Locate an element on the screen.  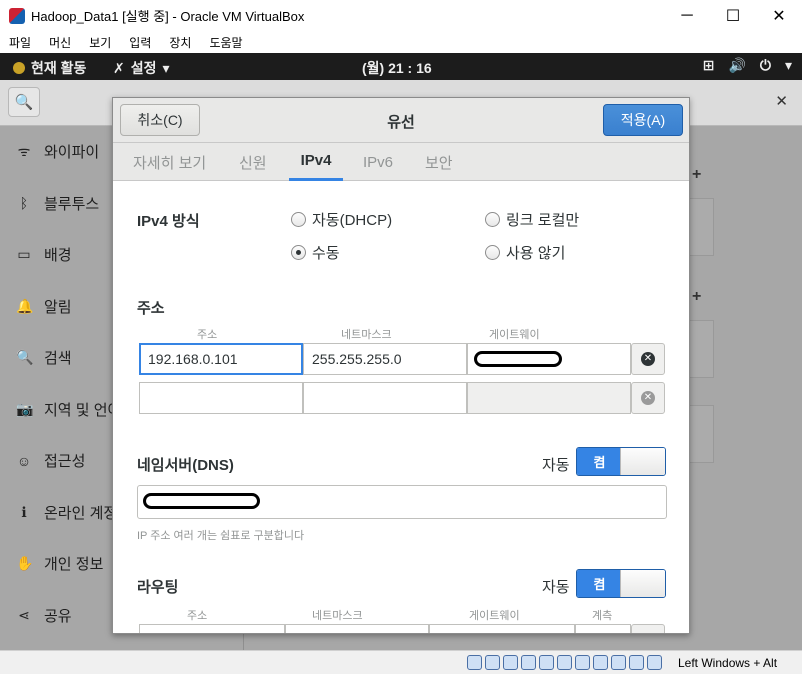
virtualbox-icon is located at coordinates (17, 15).